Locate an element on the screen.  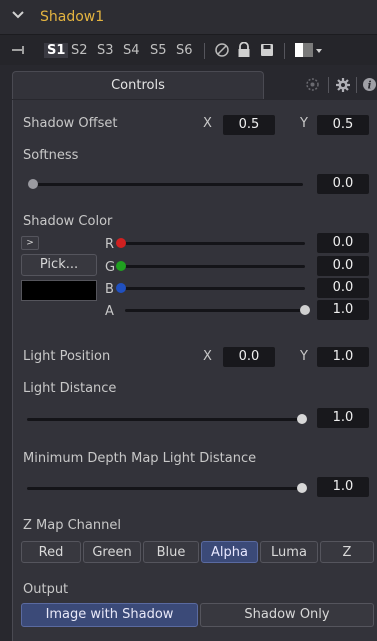
svg-text: i is located at coordinates (370, 86).